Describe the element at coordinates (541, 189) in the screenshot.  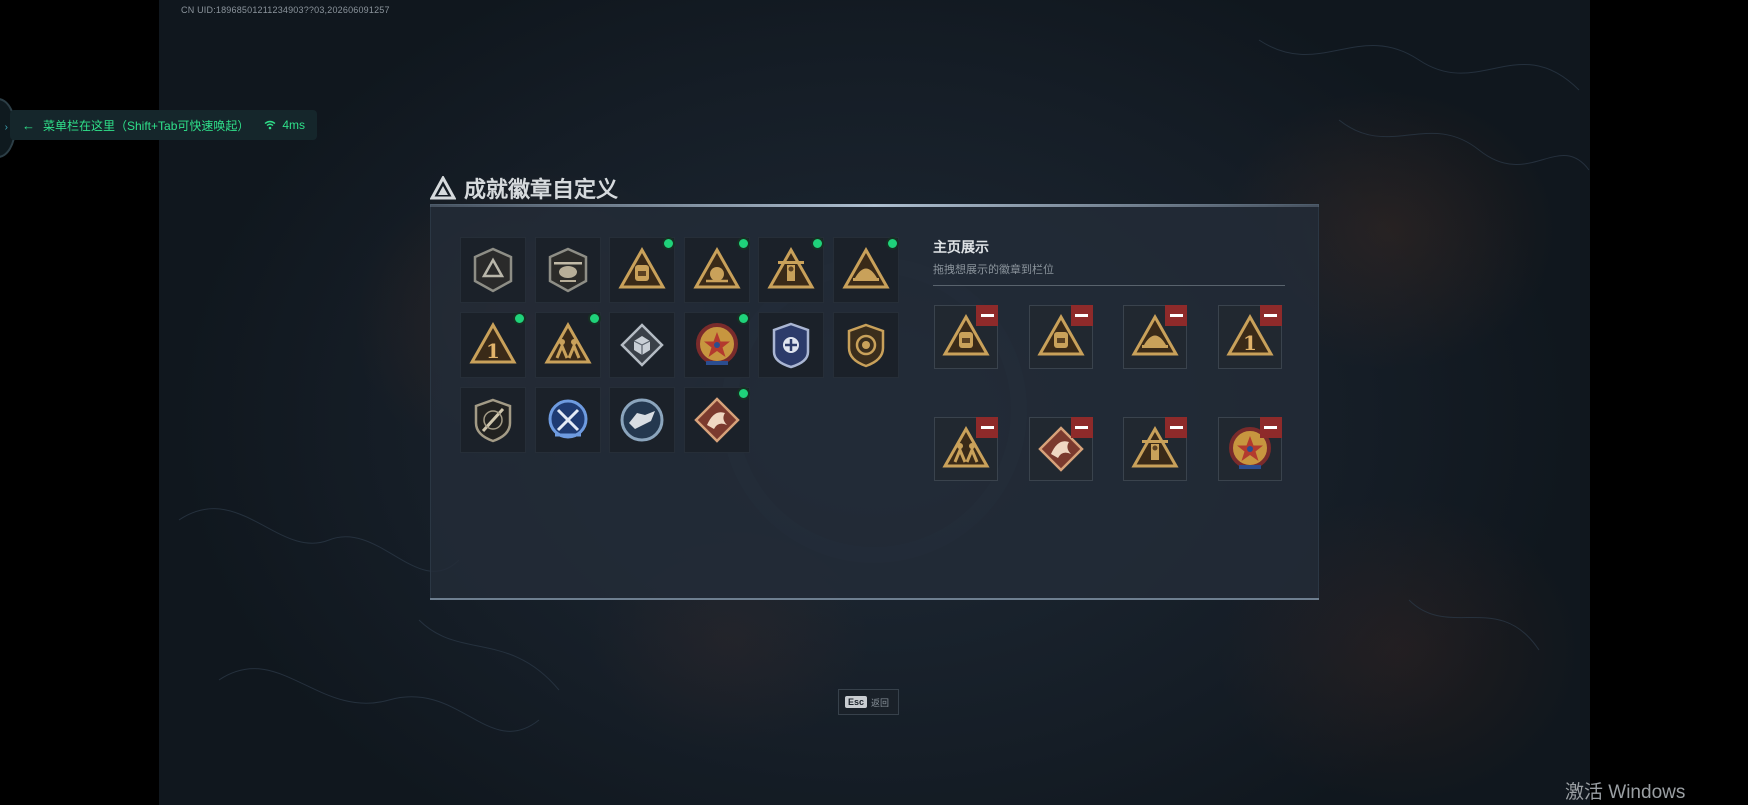
I see `page-title-text: 成就徽章自定义` at that location.